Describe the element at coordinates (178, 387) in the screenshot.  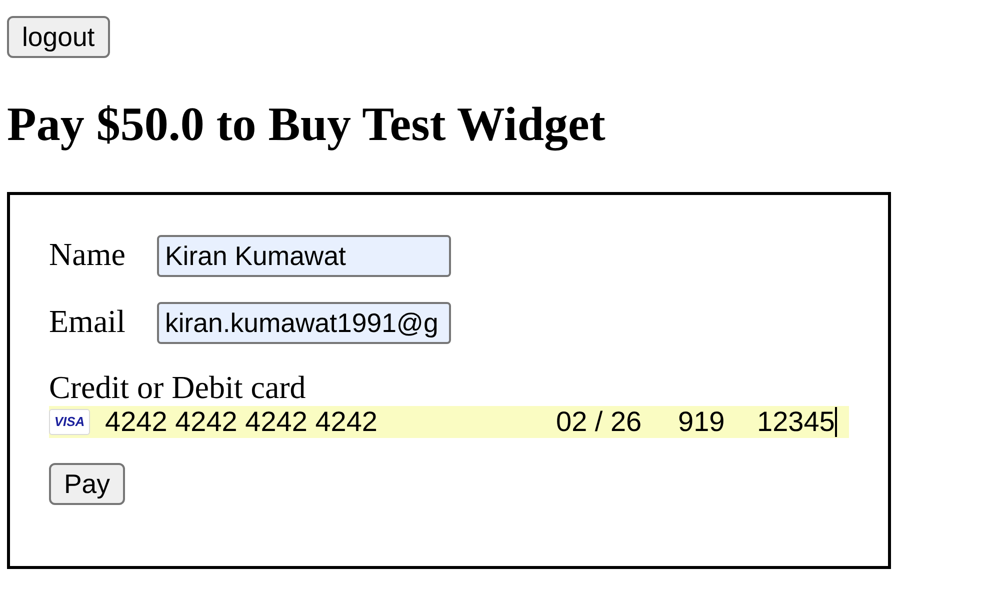
I see `field-label: Credit or Debit card` at that location.